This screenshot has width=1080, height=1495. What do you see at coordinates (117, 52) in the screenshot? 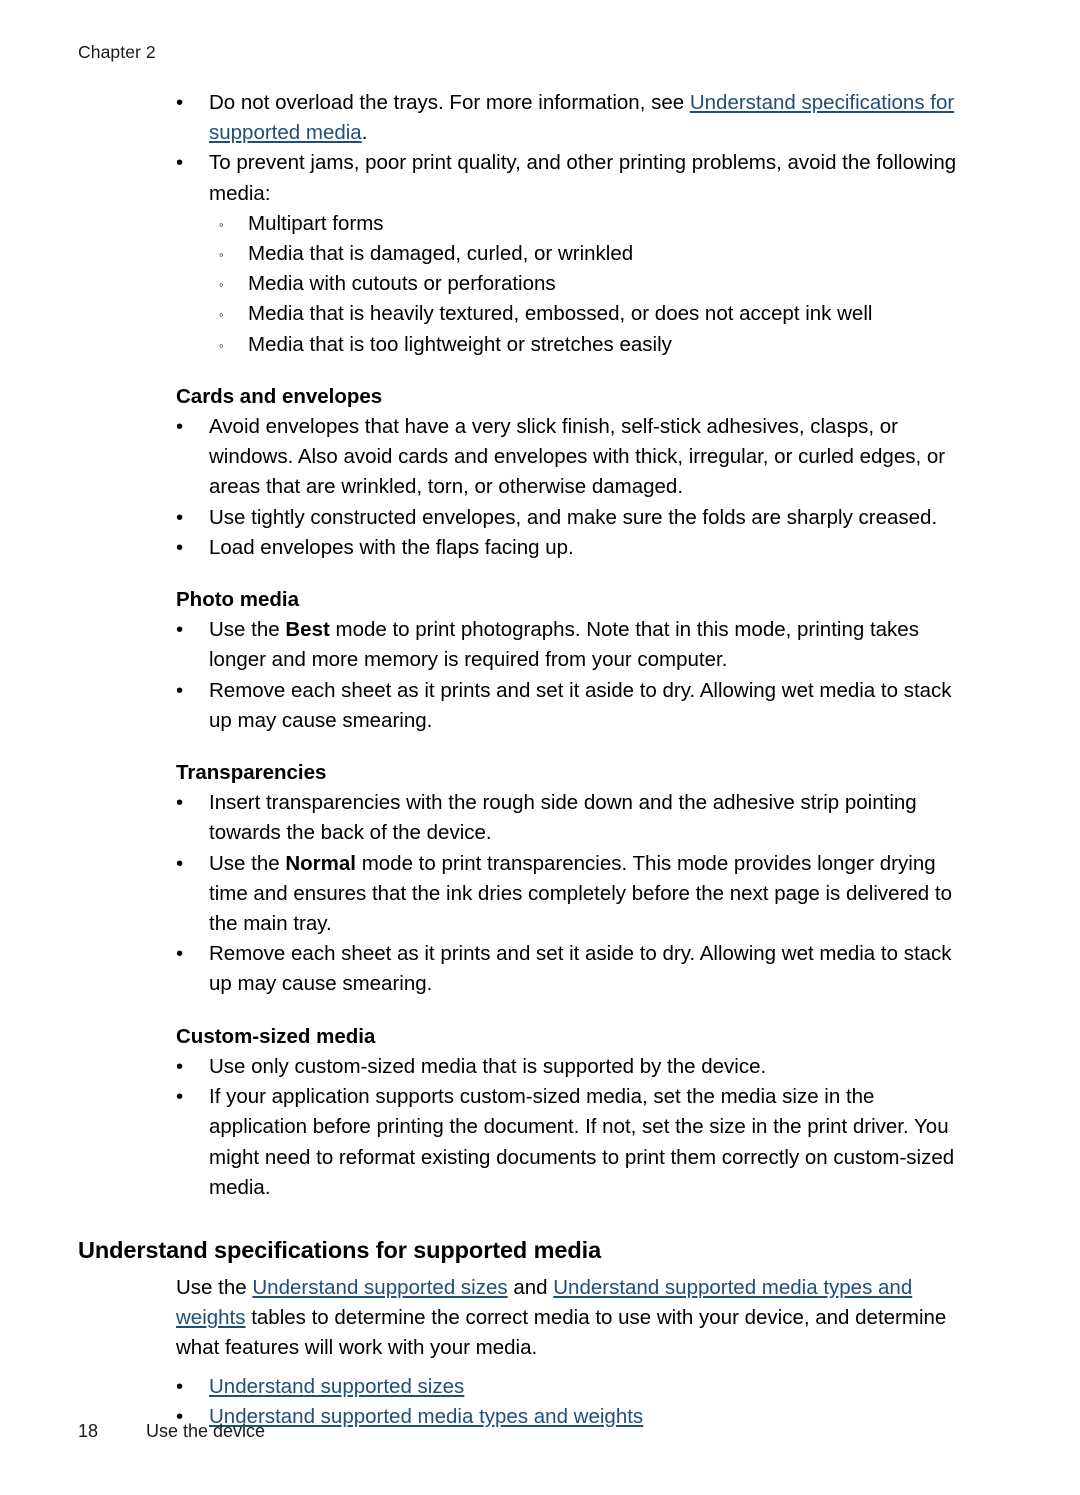
I see `running-header-chapter: Chapter 2` at bounding box center [117, 52].